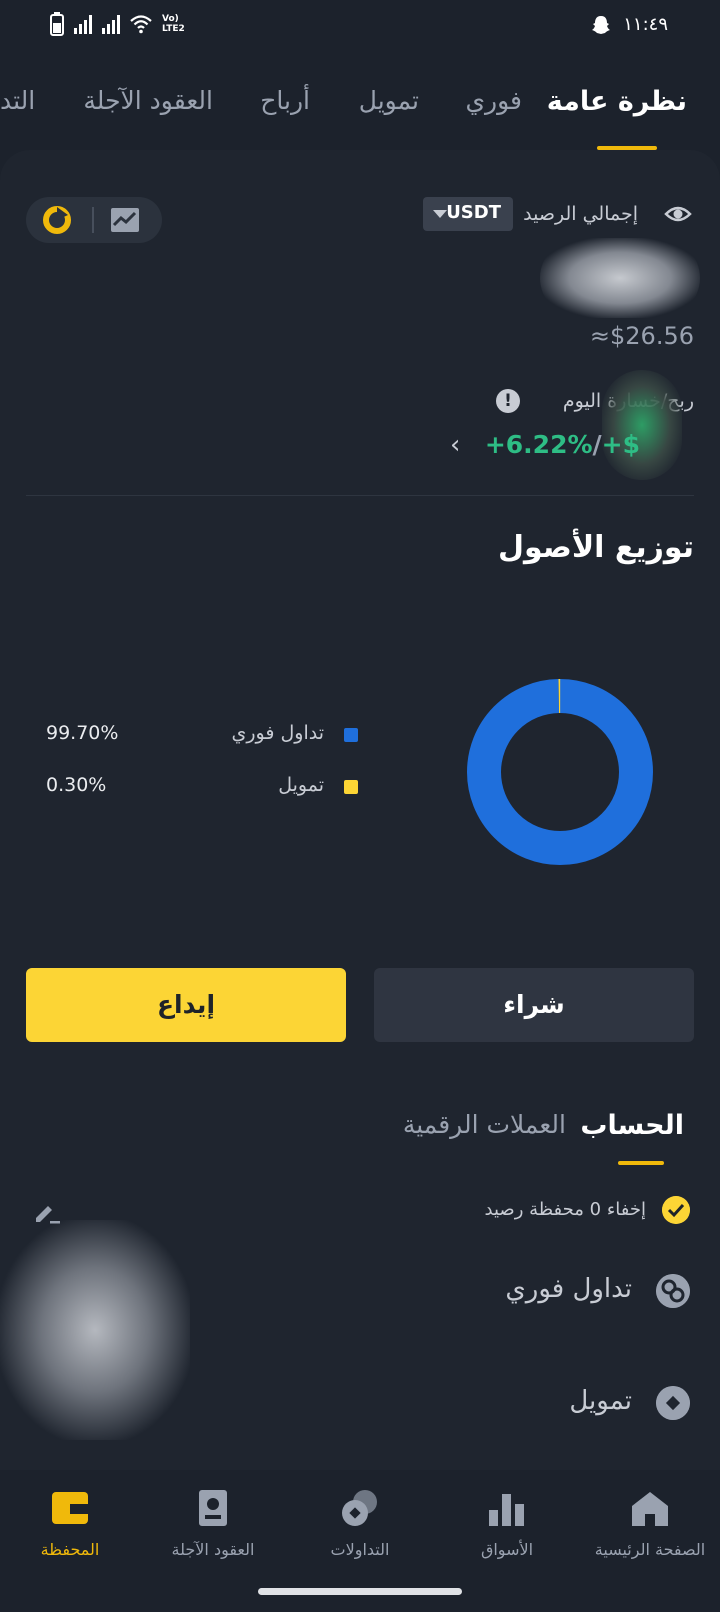  Describe the element at coordinates (650, 1549) in the screenshot. I see `nav-label: الصفحة الرئيسية` at that location.